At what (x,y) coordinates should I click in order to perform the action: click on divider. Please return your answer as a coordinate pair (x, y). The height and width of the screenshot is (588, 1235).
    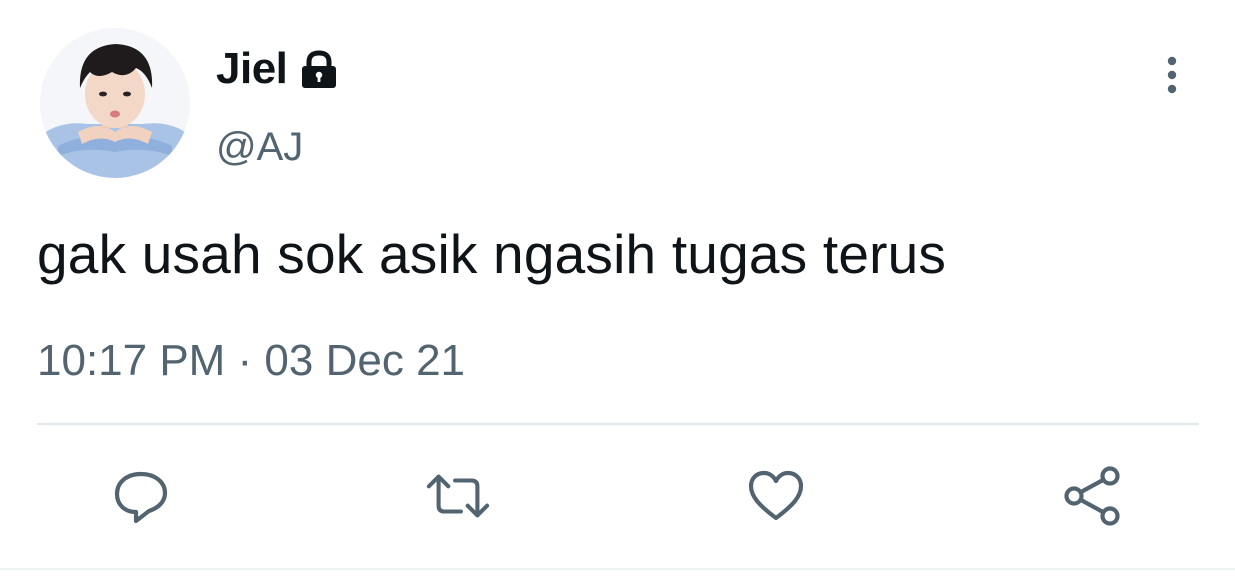
    Looking at the image, I should click on (618, 424).